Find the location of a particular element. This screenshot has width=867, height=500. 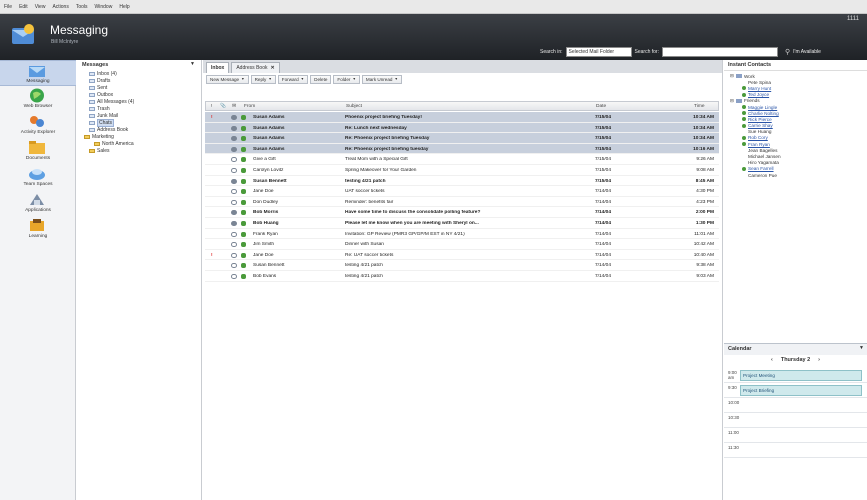

status-column-icon: ✉ is located at coordinates (234, 106).